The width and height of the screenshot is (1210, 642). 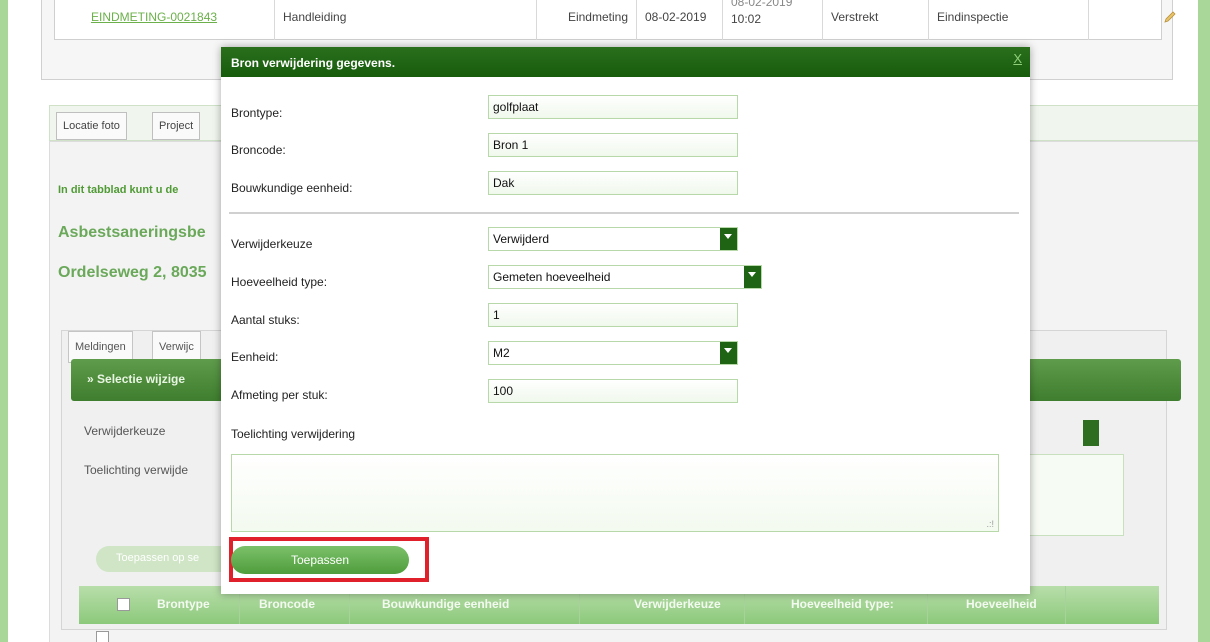 I want to click on bouwkundige-eenheid-label: Bouwkundige eenheid:, so click(x=292, y=188).